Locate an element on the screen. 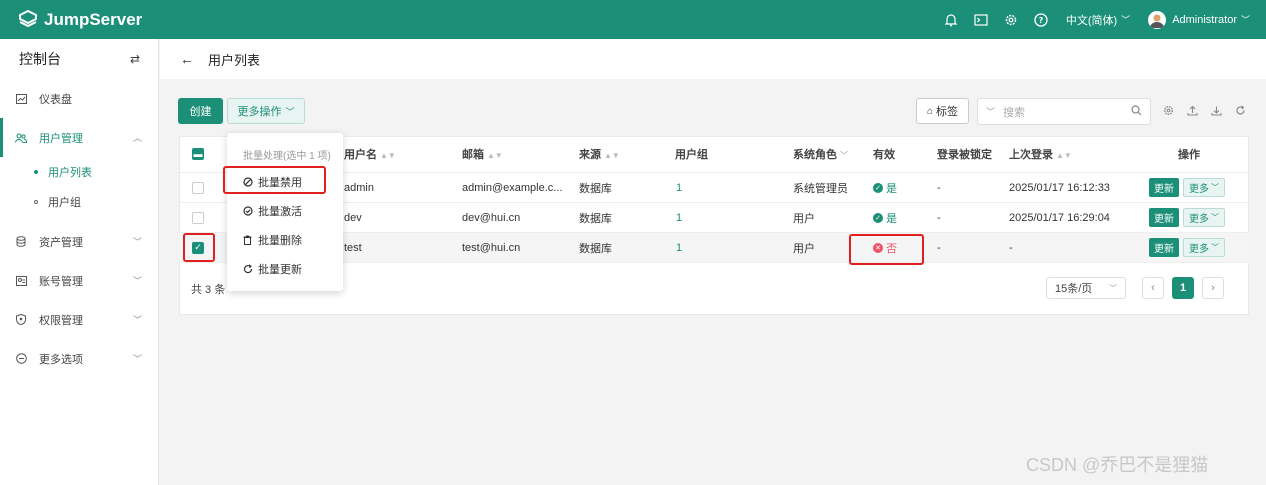  sidebar-title: 控制台 is located at coordinates (40, 59).